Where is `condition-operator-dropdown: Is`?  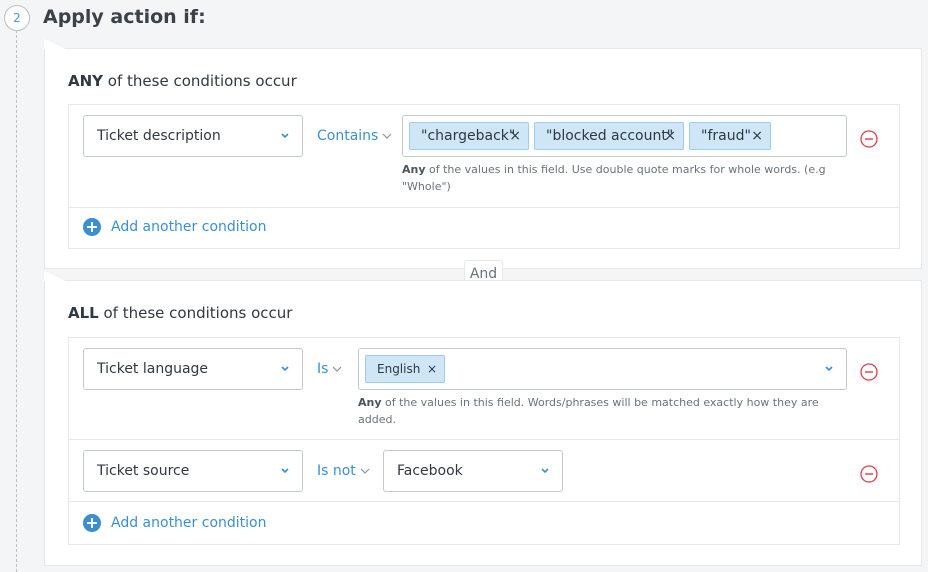 condition-operator-dropdown: Is is located at coordinates (329, 369).